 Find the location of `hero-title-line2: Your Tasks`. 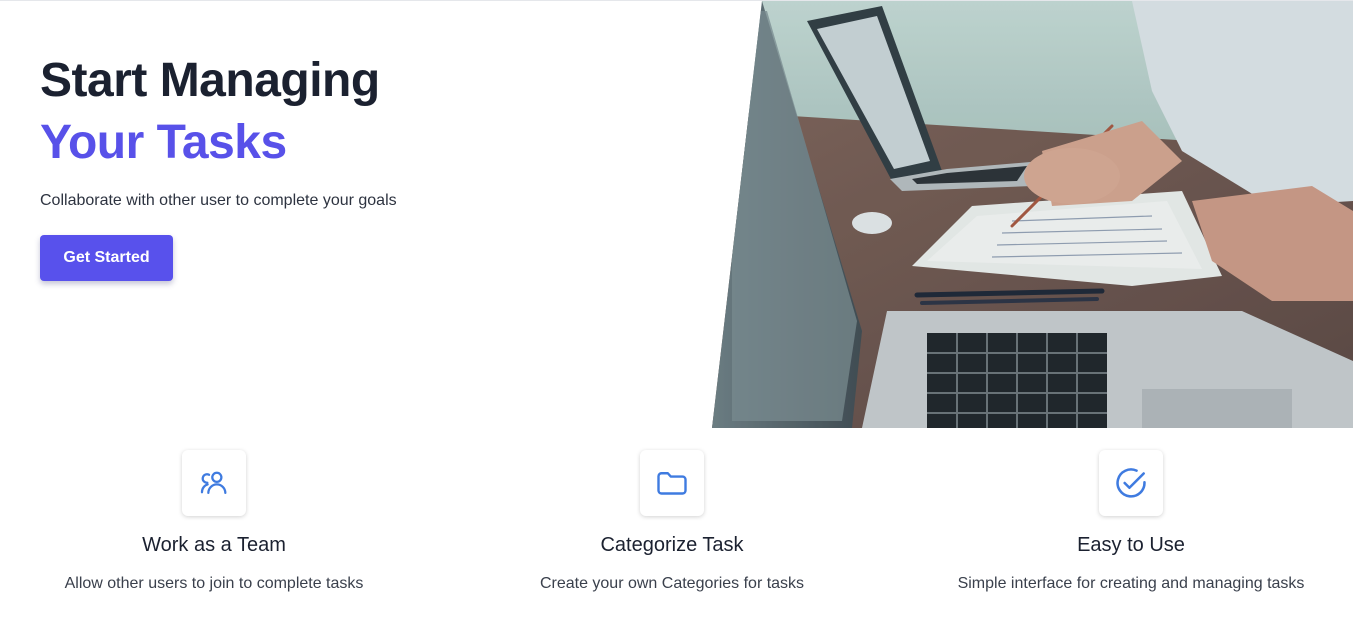

hero-title-line2: Your Tasks is located at coordinates (163, 142).